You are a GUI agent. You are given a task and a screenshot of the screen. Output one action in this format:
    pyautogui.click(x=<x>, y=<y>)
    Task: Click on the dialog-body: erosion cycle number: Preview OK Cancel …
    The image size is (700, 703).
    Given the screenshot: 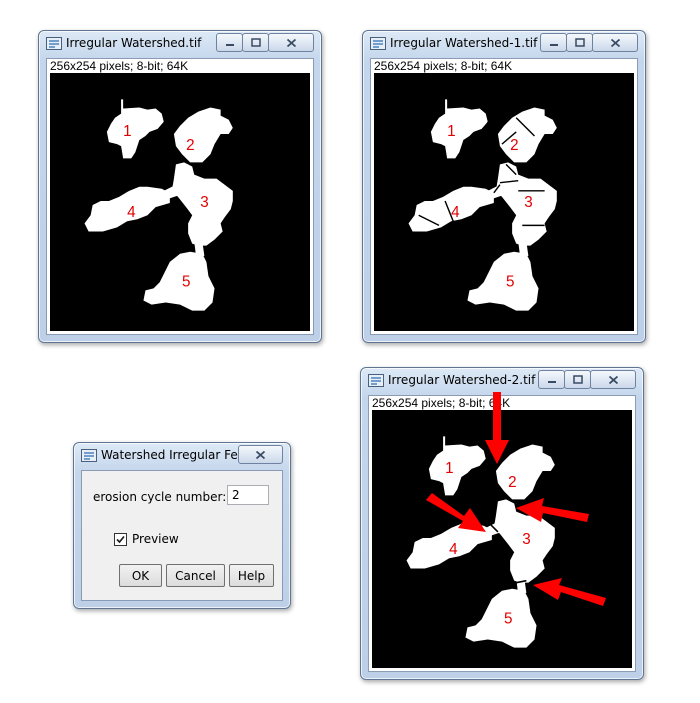 What is the action you would take?
    pyautogui.click(x=182, y=535)
    